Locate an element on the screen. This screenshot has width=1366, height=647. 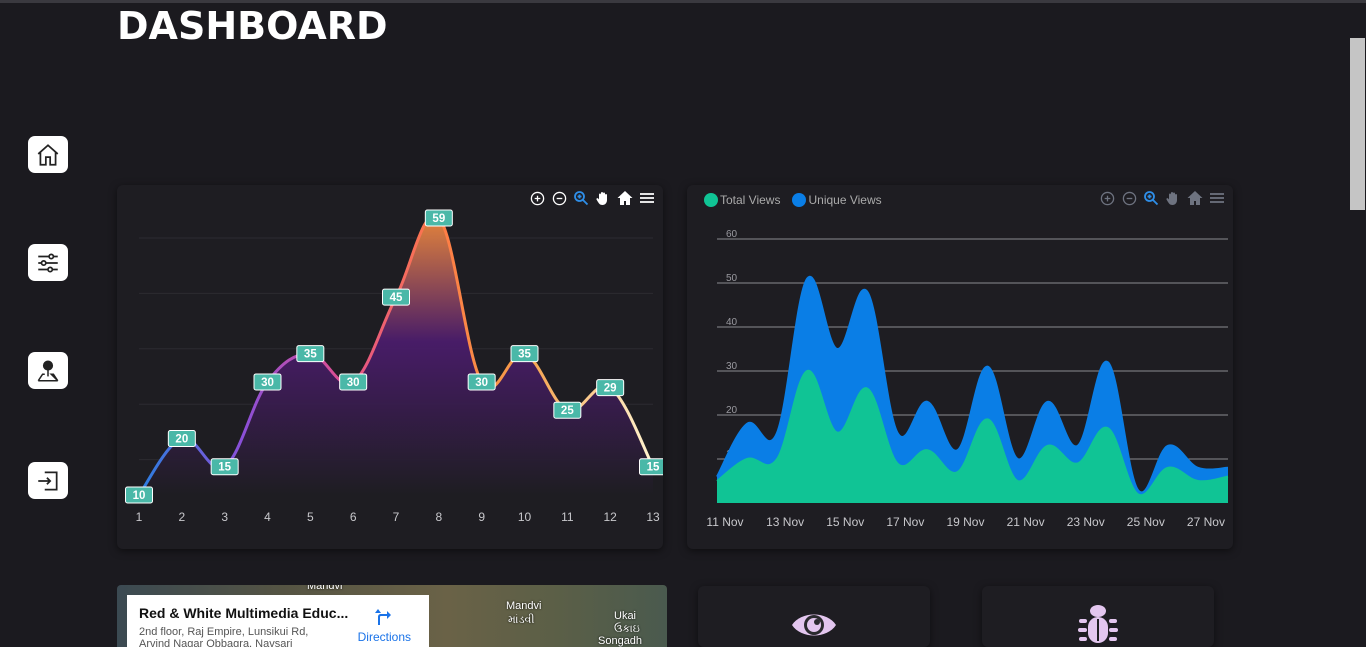
sidebar-settings-button is located at coordinates (48, 262).